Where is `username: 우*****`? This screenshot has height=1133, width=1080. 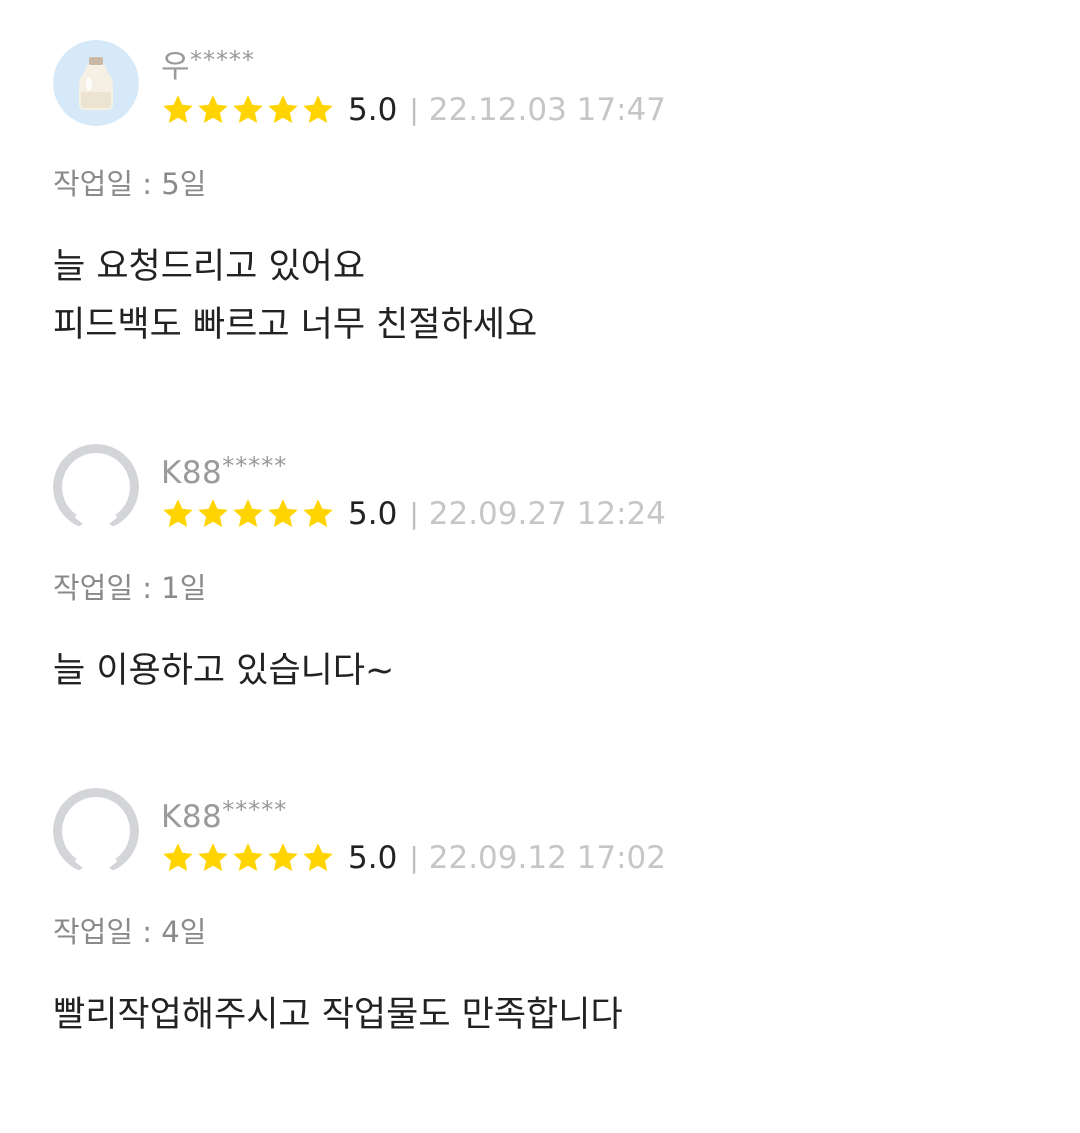
username: 우***** is located at coordinates (208, 63).